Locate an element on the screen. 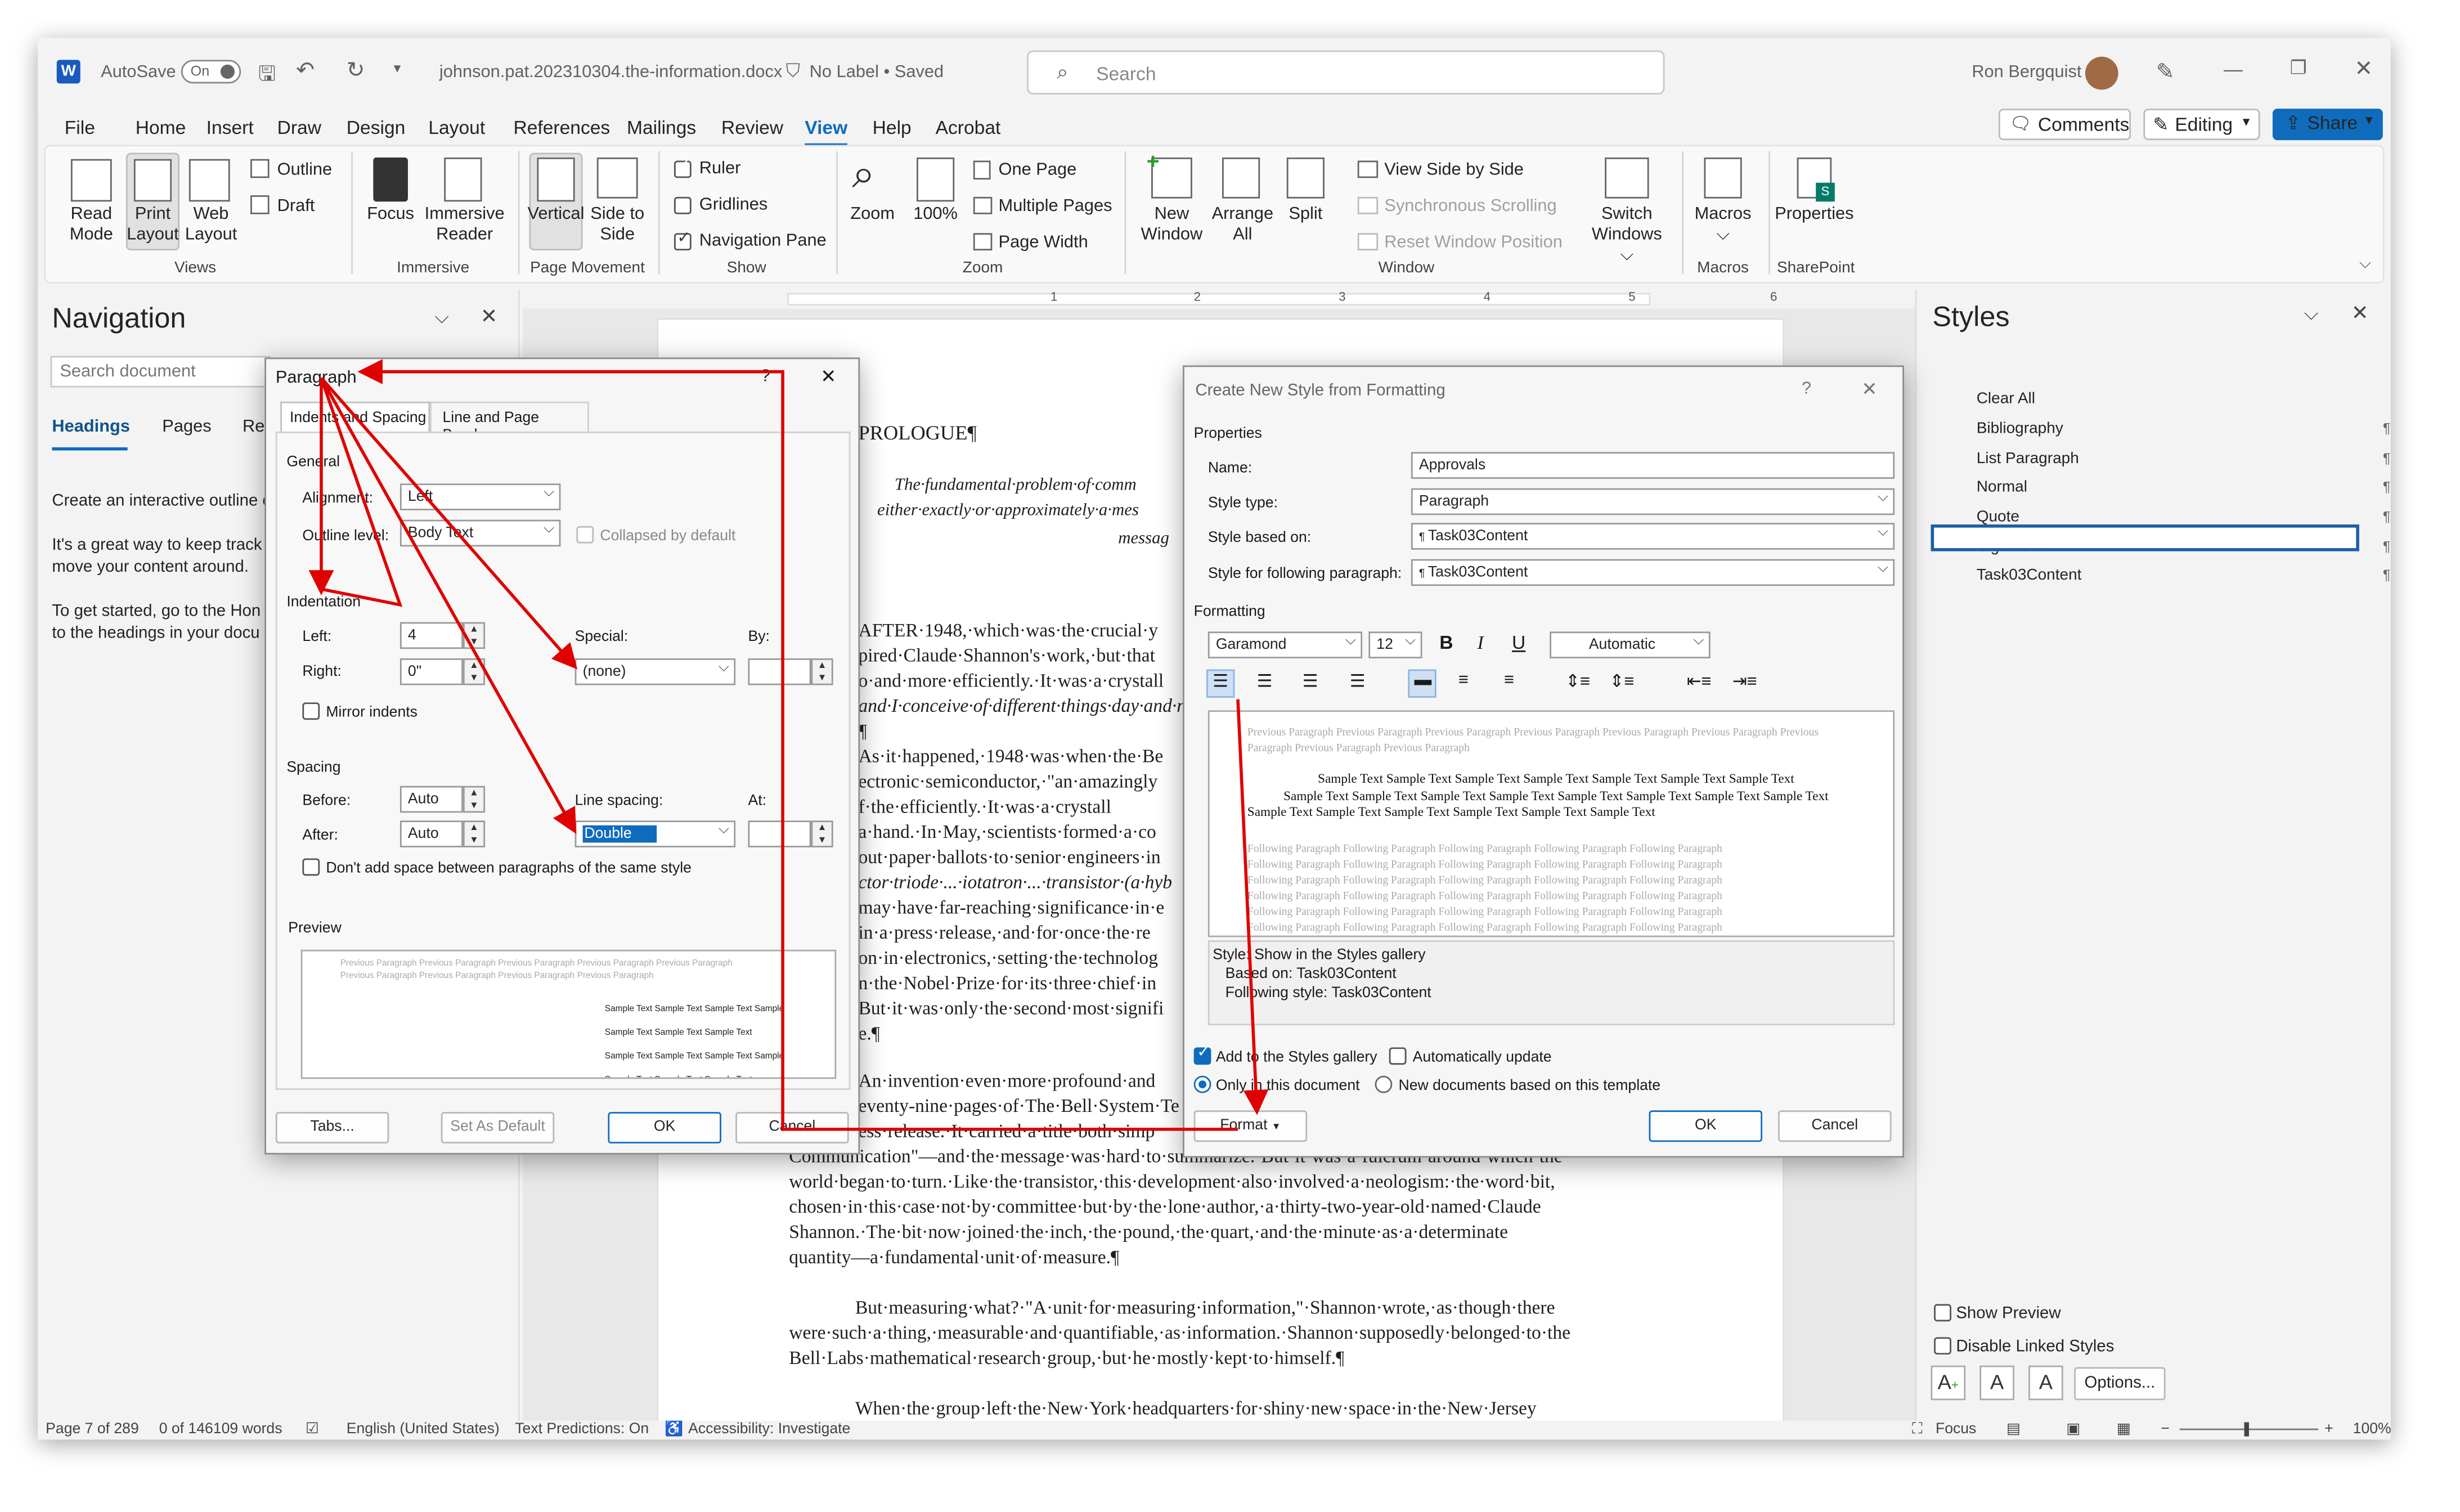 The width and height of the screenshot is (2460, 1512). arrow-to-line-spacing is located at coordinates (448, 605).